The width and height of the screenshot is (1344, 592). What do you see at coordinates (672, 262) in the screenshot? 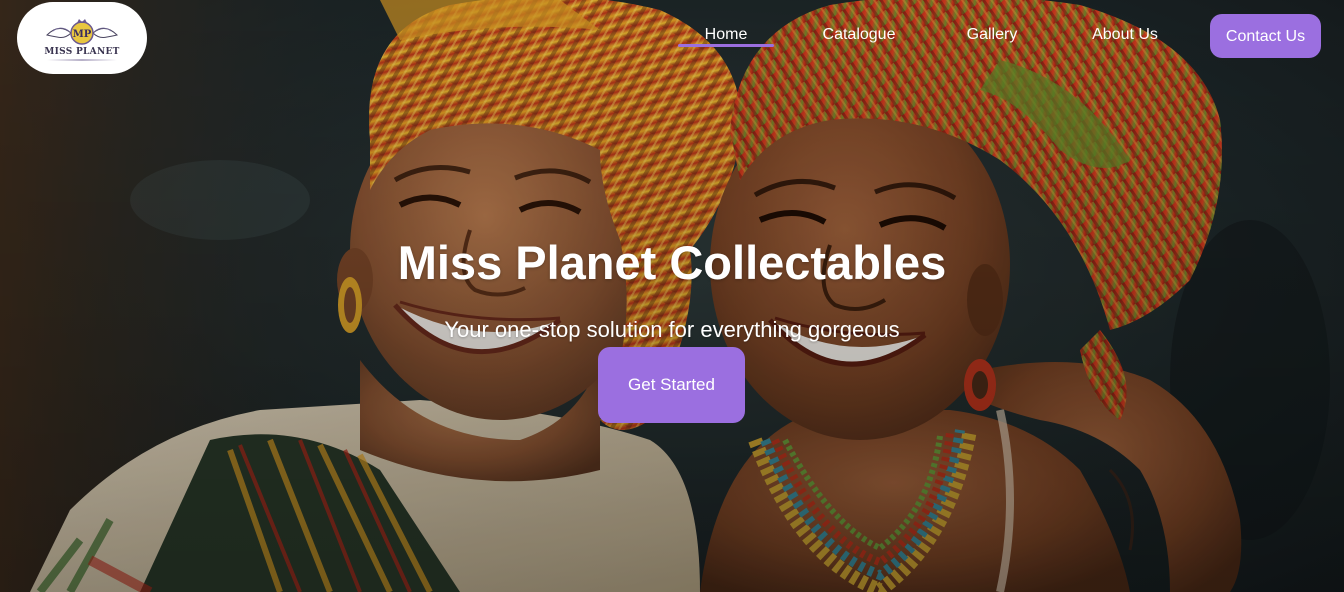
I see `hero-title: Miss Planet Collectables` at bounding box center [672, 262].